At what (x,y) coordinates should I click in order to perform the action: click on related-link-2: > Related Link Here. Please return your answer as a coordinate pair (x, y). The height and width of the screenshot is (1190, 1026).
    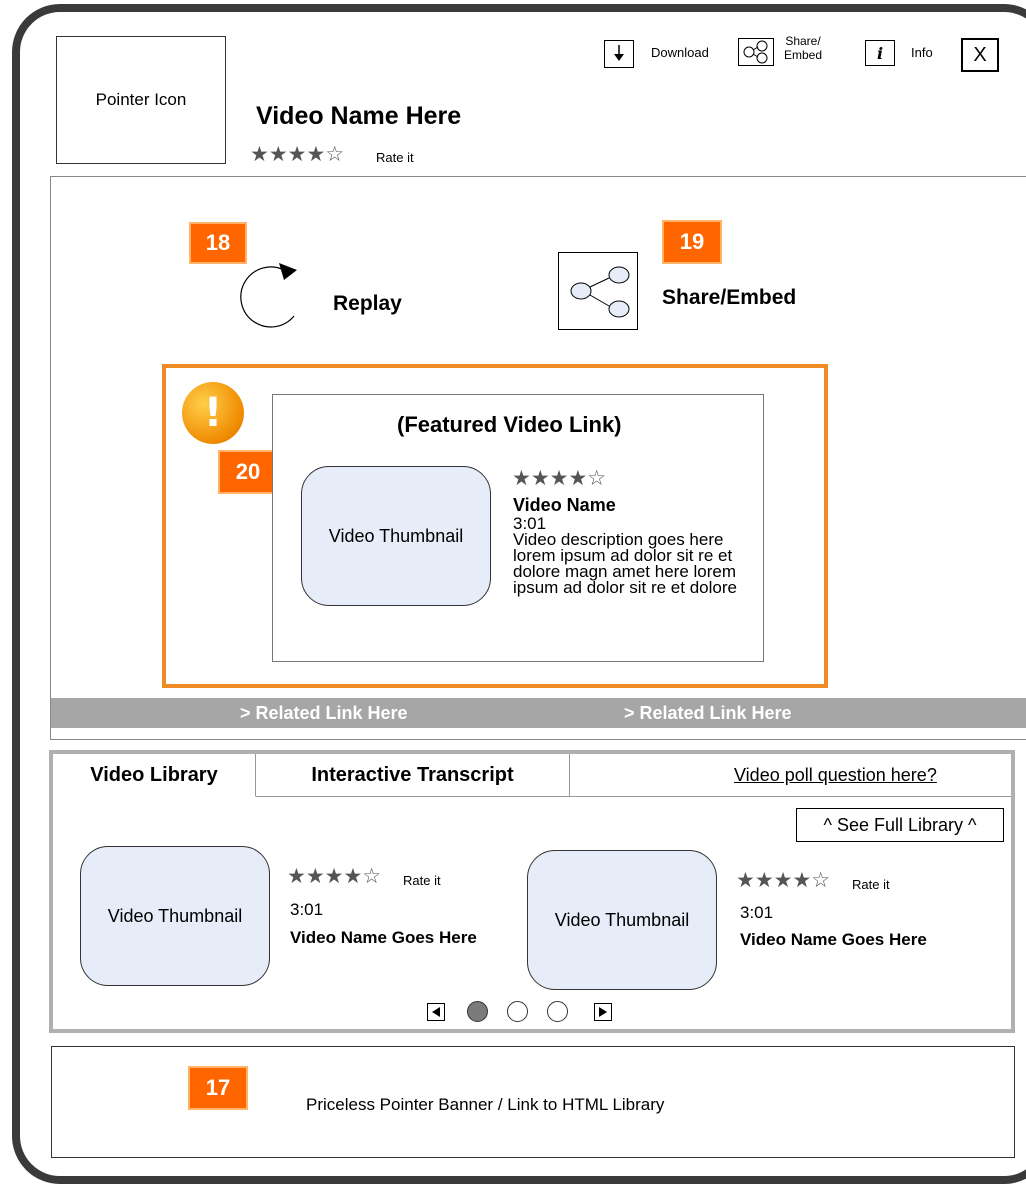
    Looking at the image, I should click on (708, 713).